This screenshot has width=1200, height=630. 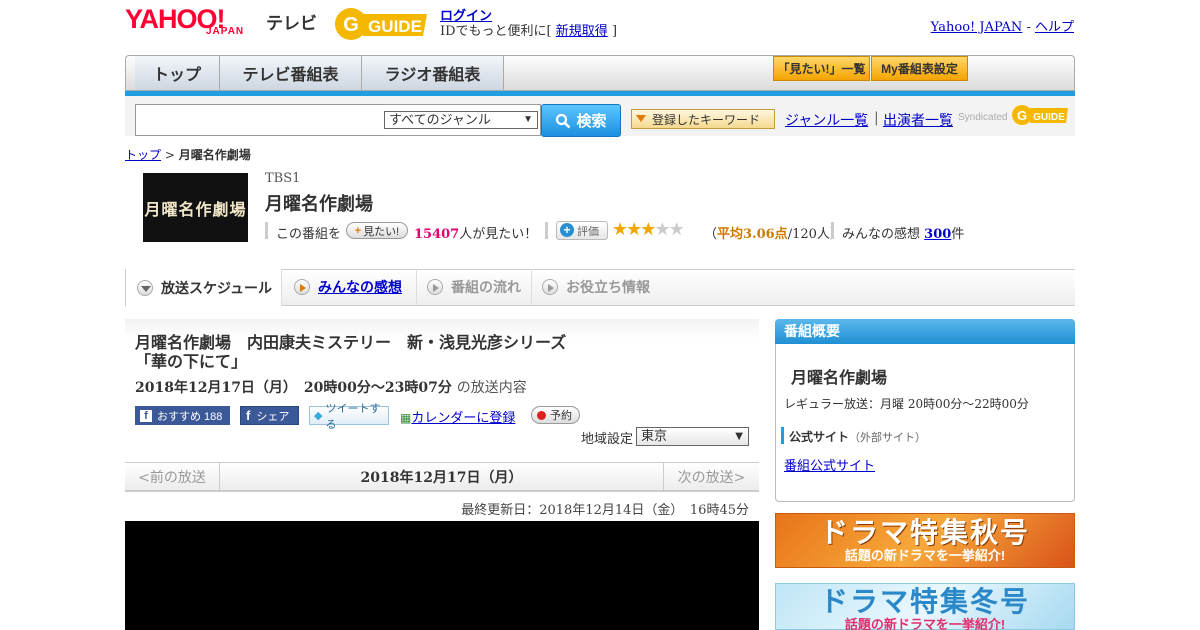 What do you see at coordinates (353, 416) in the screenshot?
I see `tweet-label: ツイートする` at bounding box center [353, 416].